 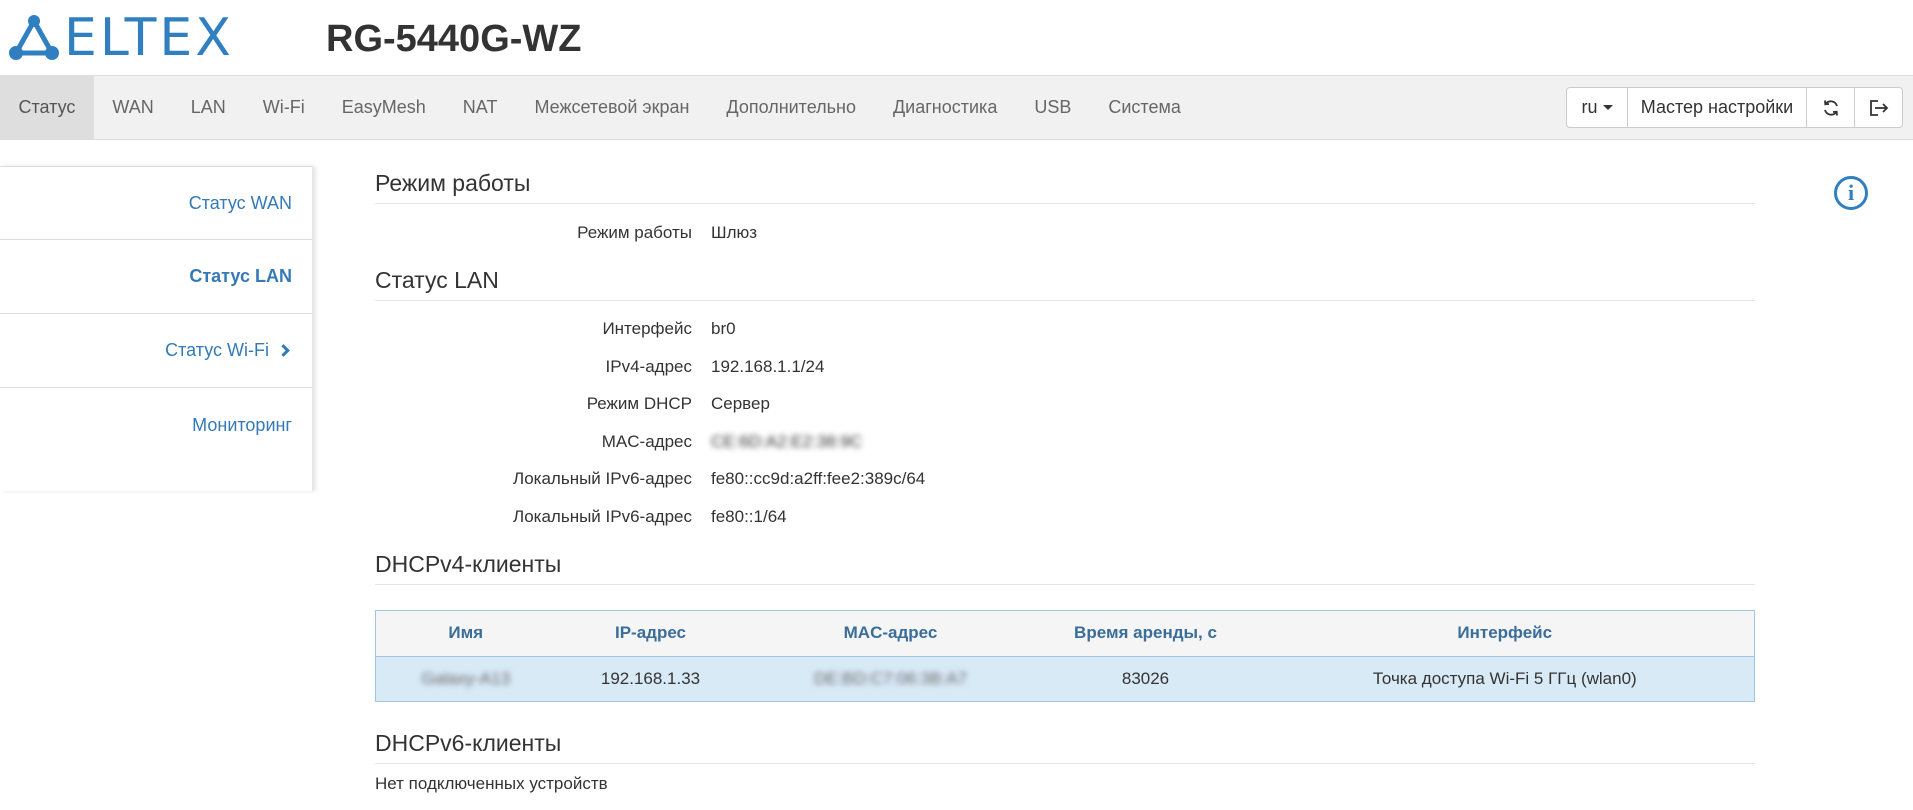 I want to click on nav-item-system: Система, so click(x=1145, y=107).